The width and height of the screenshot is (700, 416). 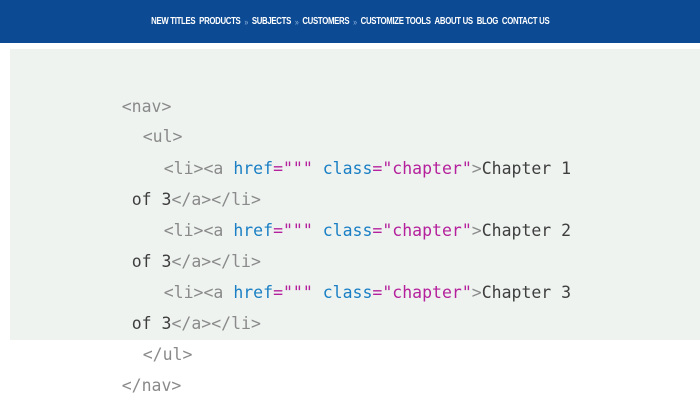 I want to click on nav-link-contact-us: CONTACT US, so click(x=526, y=21).